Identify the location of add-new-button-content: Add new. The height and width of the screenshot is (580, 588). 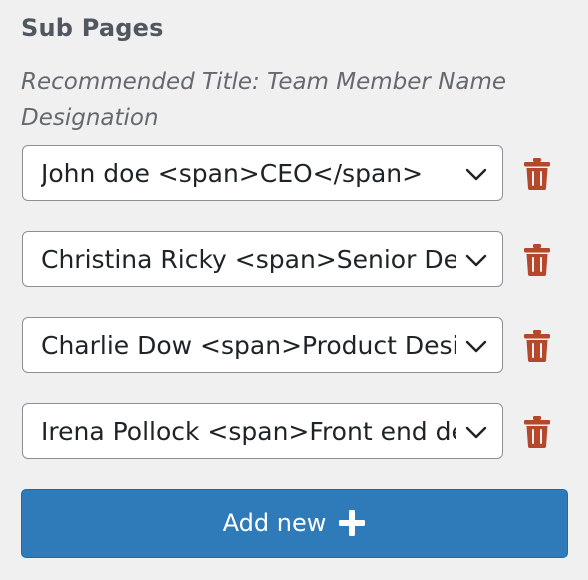
(294, 523).